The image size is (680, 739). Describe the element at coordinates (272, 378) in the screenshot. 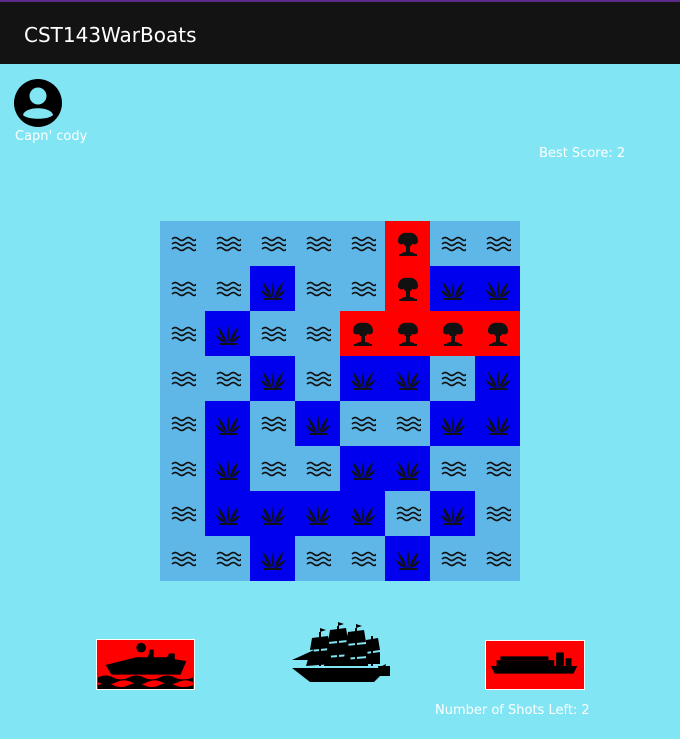

I see `board-cell-r4c3` at that location.